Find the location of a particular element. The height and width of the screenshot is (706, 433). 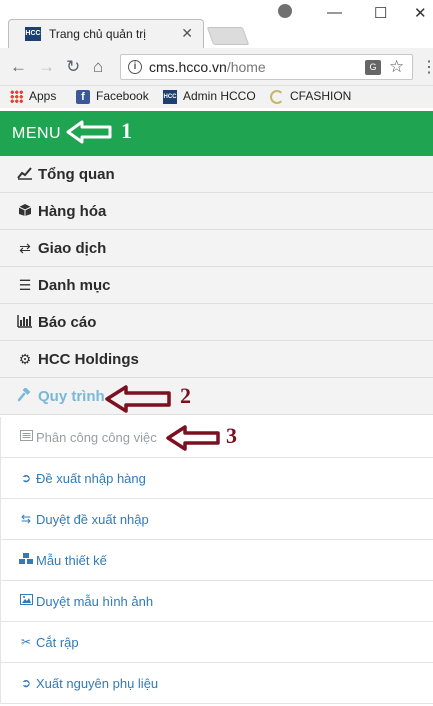

bookmark-apps: Apps is located at coordinates (33, 96).